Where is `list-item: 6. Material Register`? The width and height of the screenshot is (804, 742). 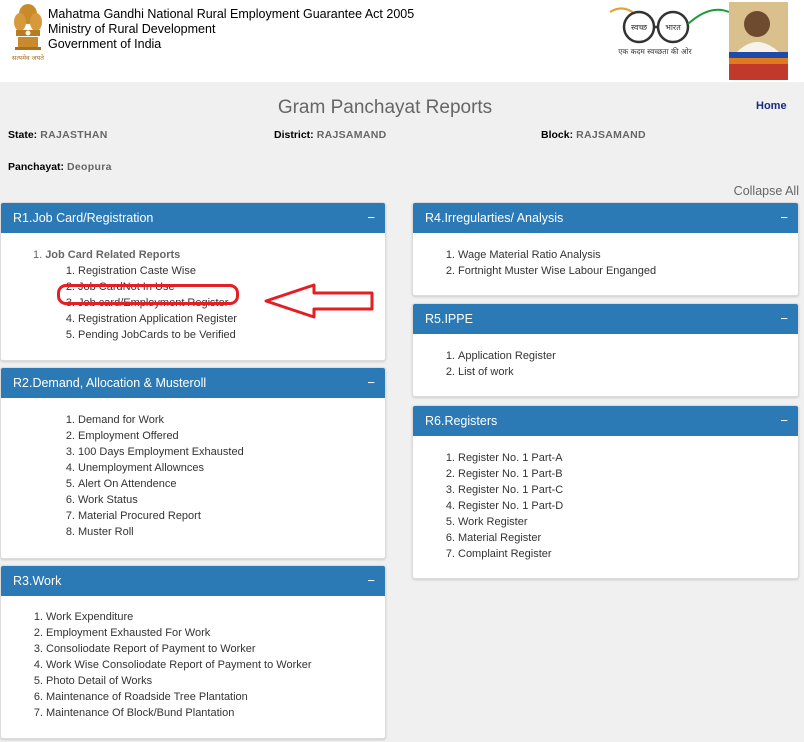 list-item: 6. Material Register is located at coordinates (620, 538).